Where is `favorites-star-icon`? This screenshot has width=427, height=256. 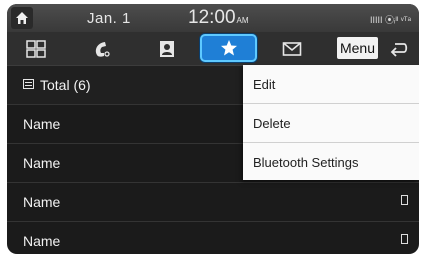 favorites-star-icon is located at coordinates (228, 48).